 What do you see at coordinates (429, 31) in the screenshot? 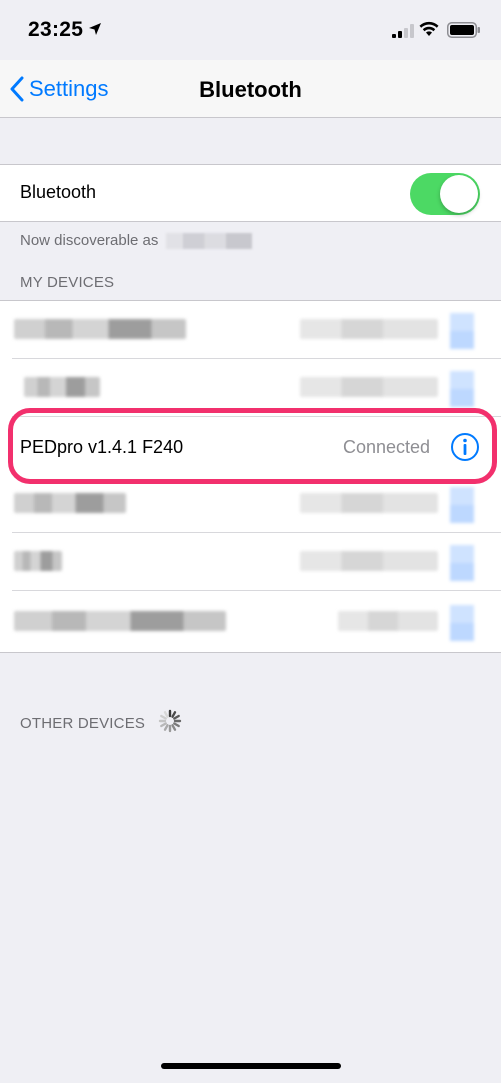
I see `wifi-icon` at bounding box center [429, 31].